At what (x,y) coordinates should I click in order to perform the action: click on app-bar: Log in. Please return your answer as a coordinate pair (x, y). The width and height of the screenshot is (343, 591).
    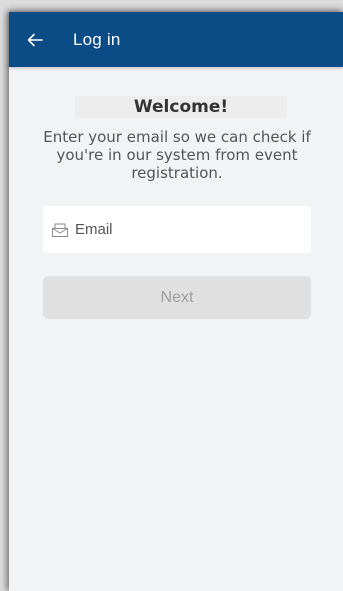
    Looking at the image, I should click on (176, 39).